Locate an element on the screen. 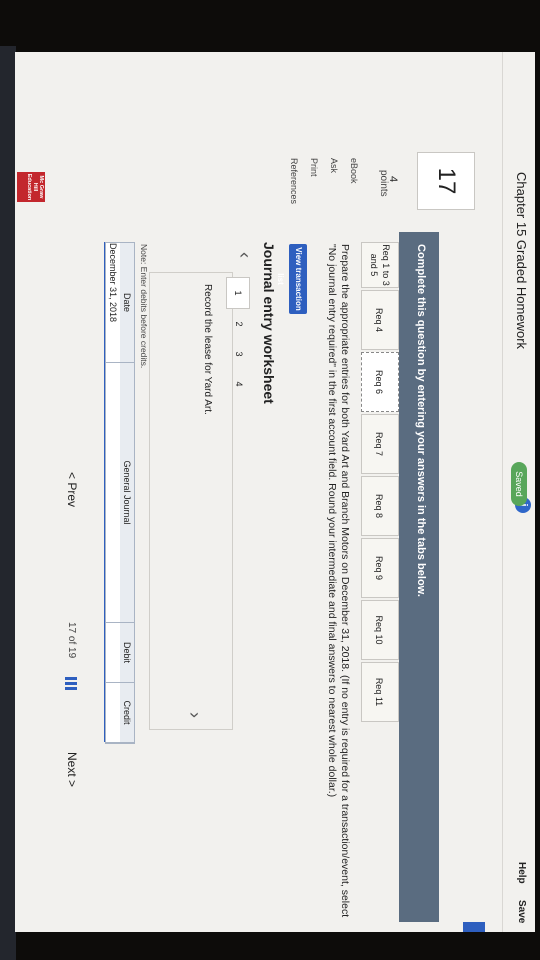 The image size is (540, 960). tab-req-10: Req 10 is located at coordinates (380, 630).